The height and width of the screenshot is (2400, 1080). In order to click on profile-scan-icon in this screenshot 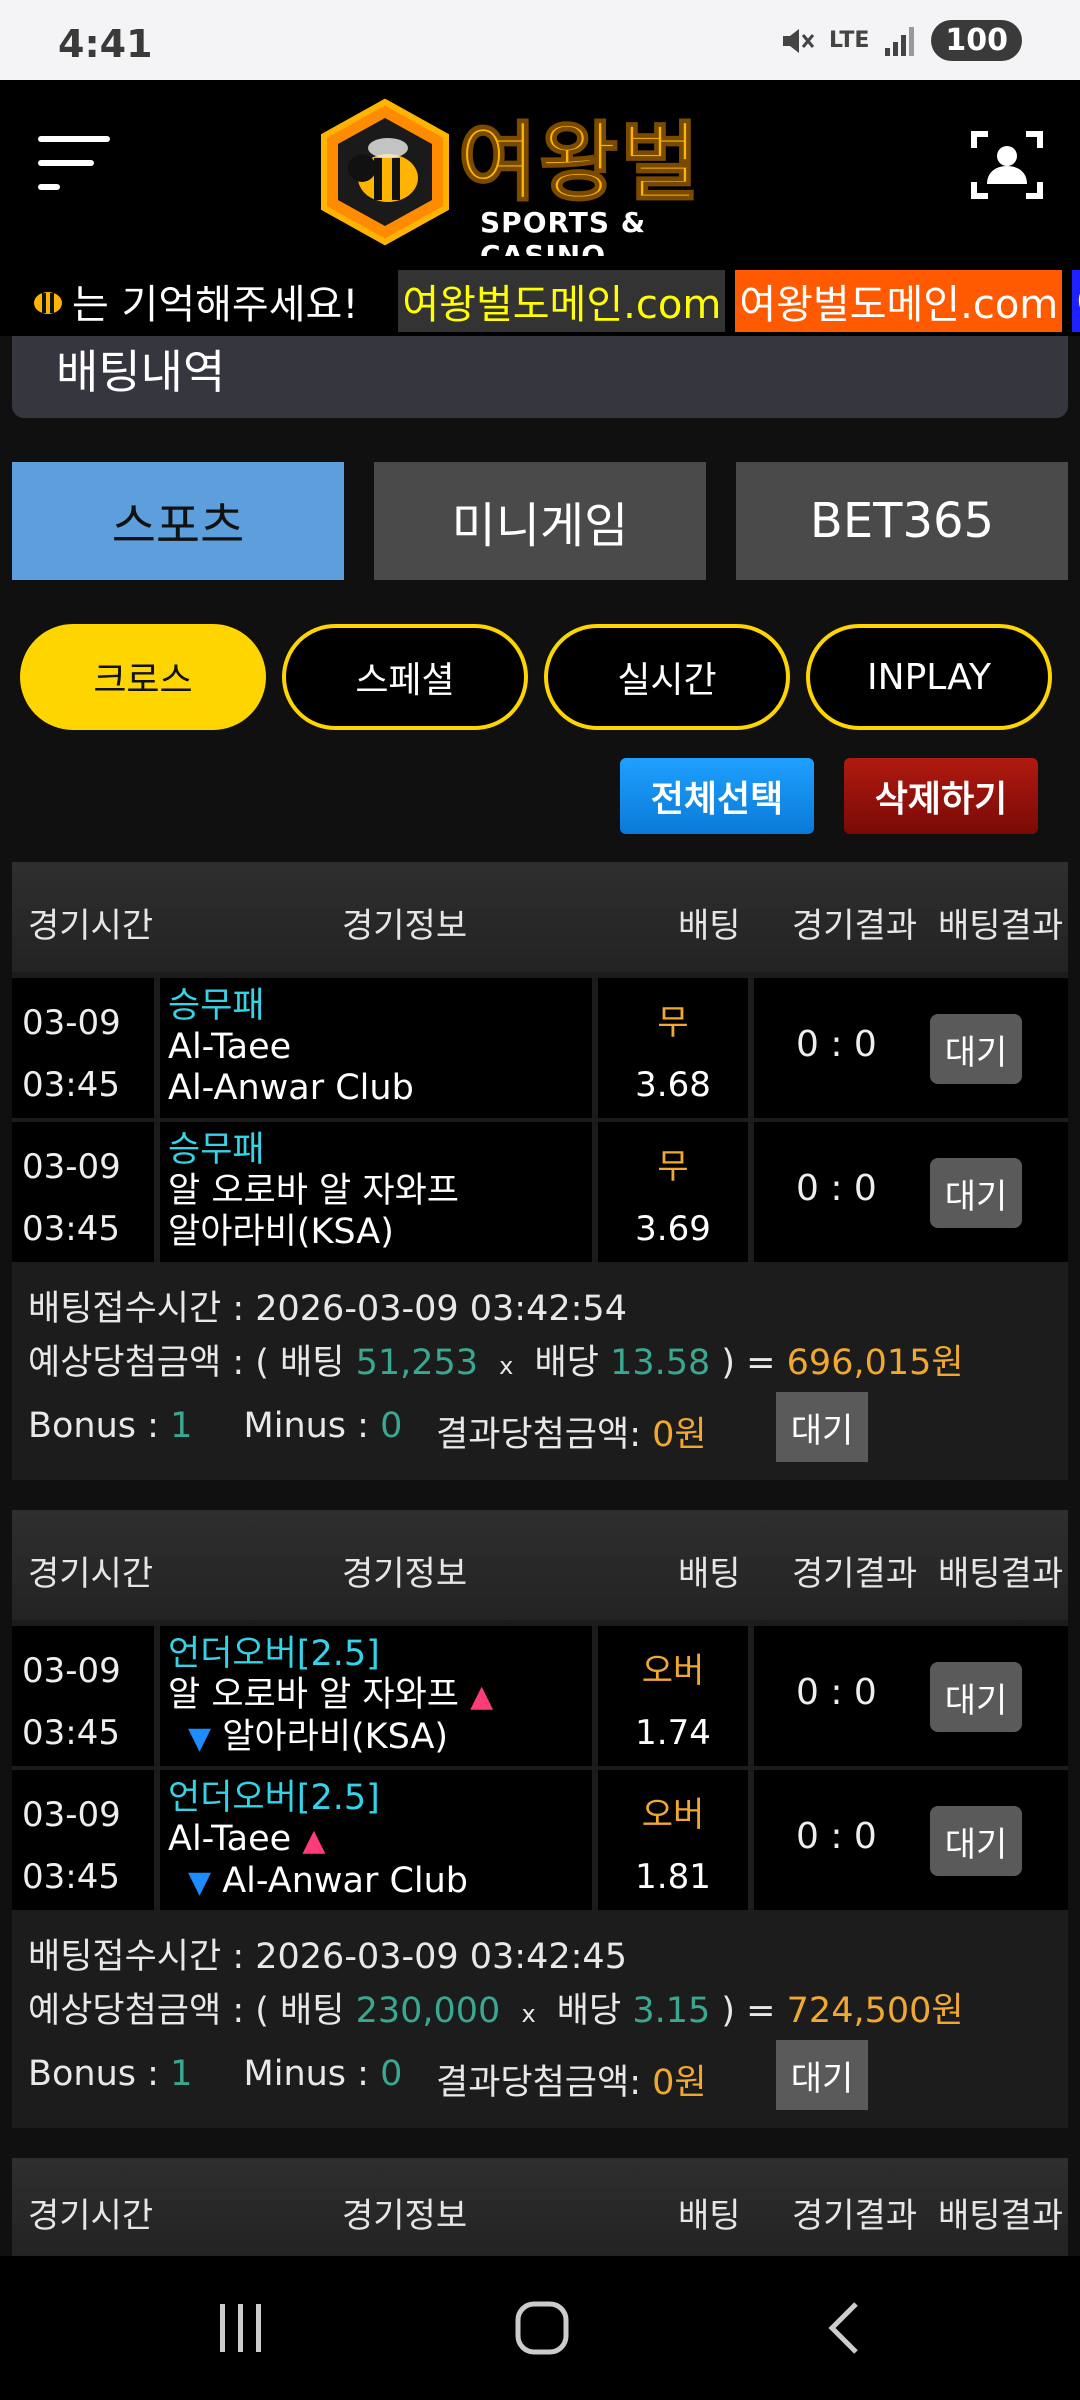, I will do `click(1007, 165)`.